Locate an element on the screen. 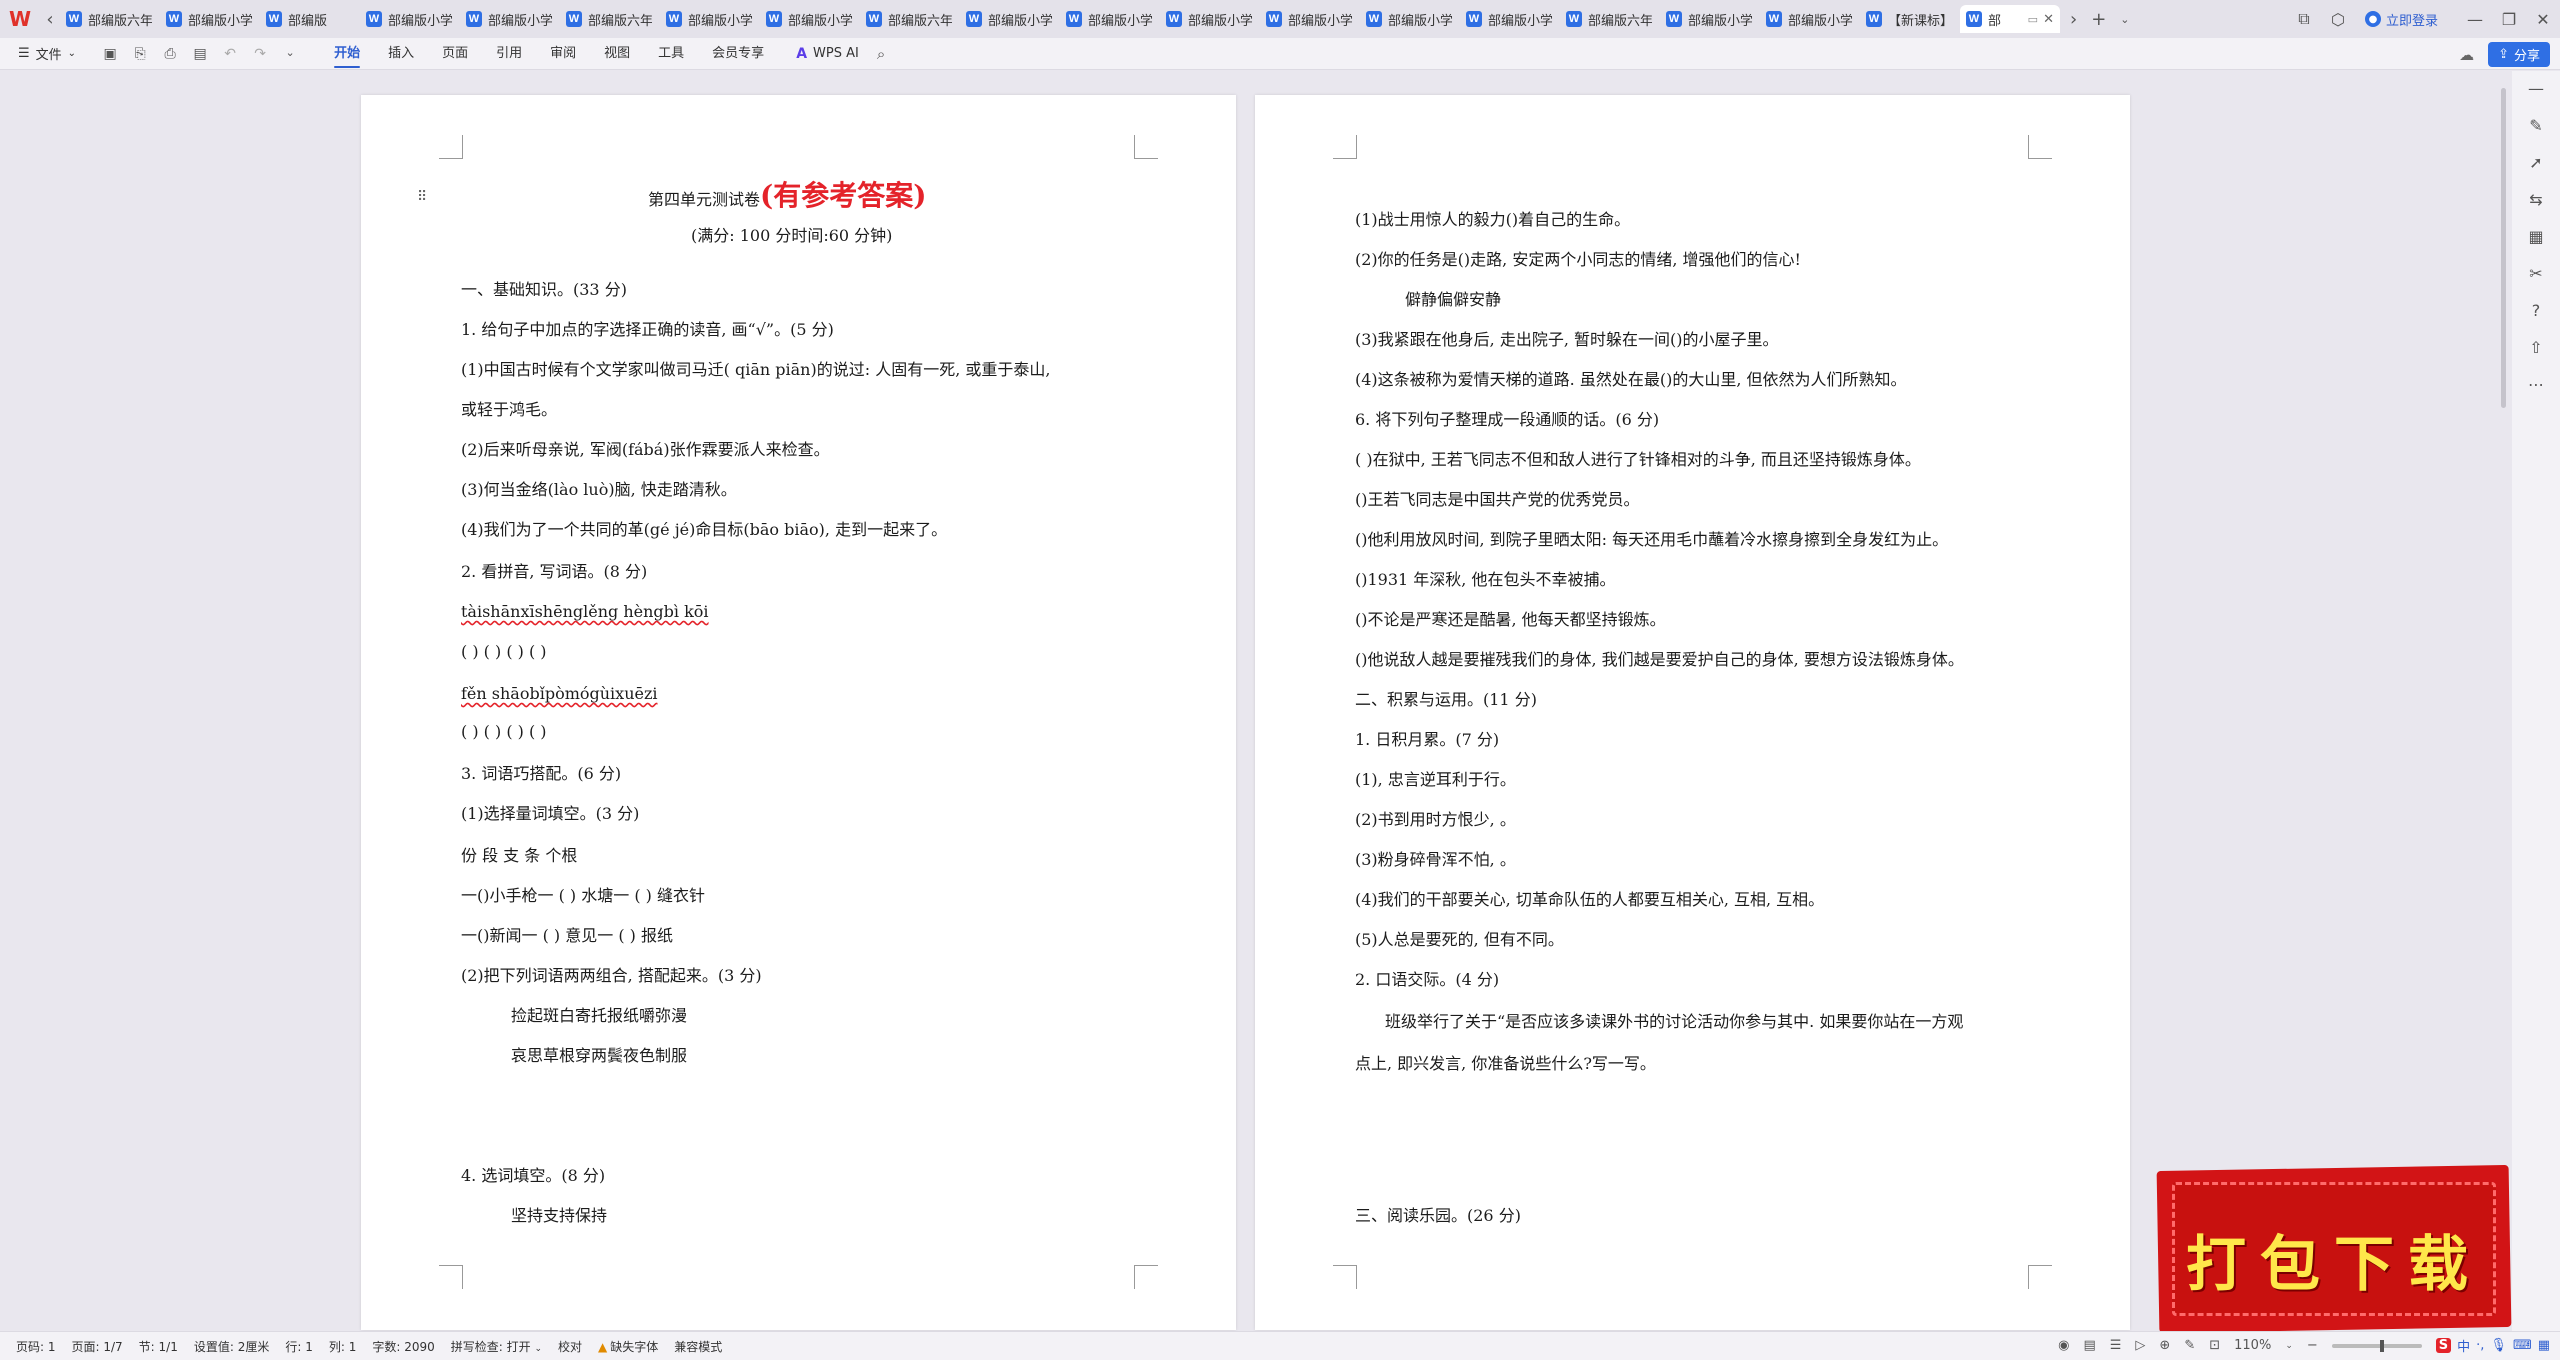  ribbon-tab: 插入 is located at coordinates (401, 54).